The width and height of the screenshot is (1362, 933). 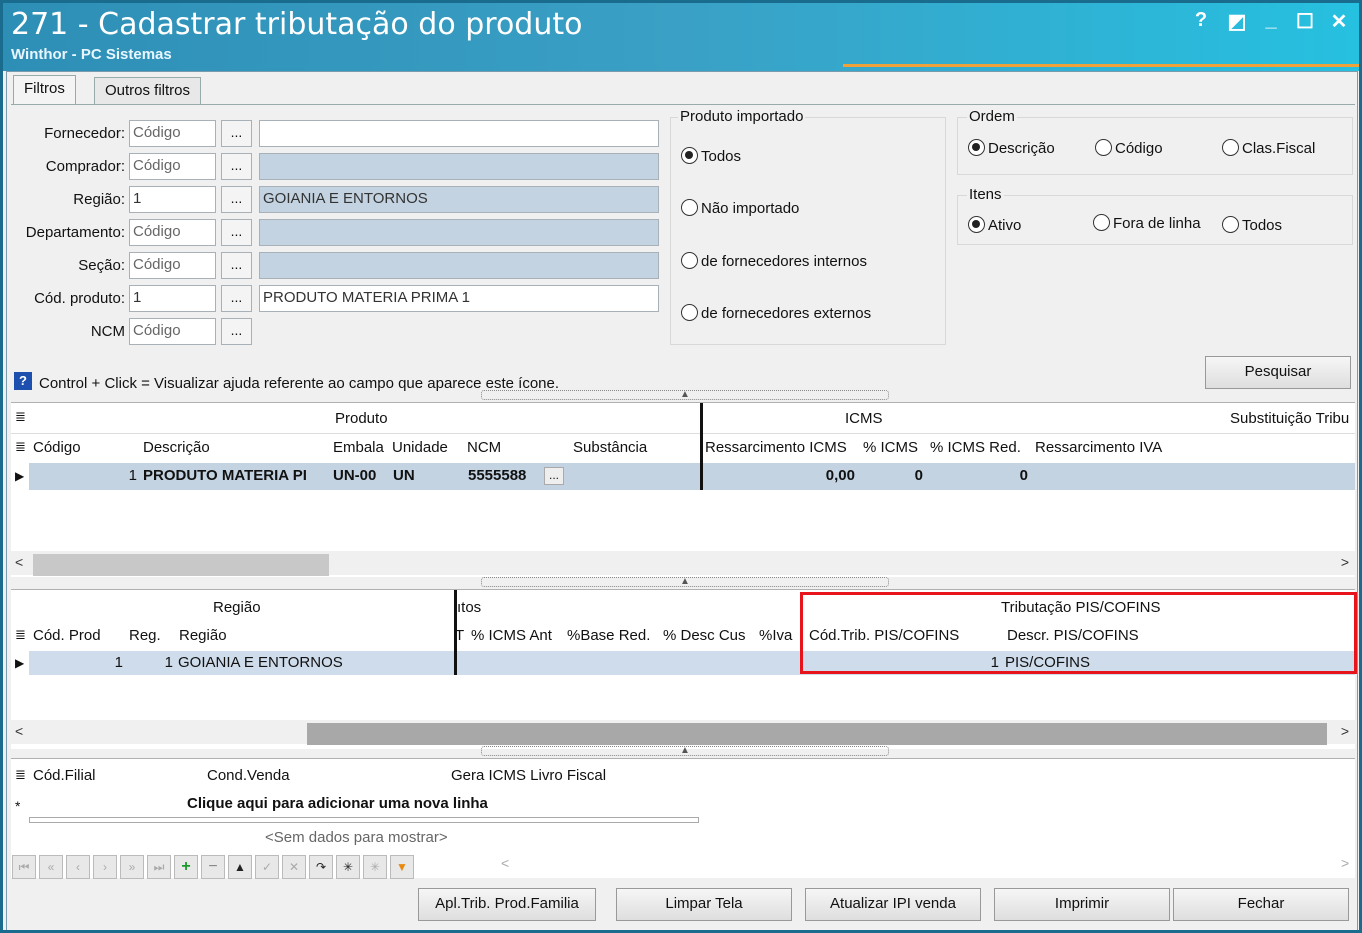 What do you see at coordinates (1261, 904) in the screenshot?
I see `fechar-button: Fechar` at bounding box center [1261, 904].